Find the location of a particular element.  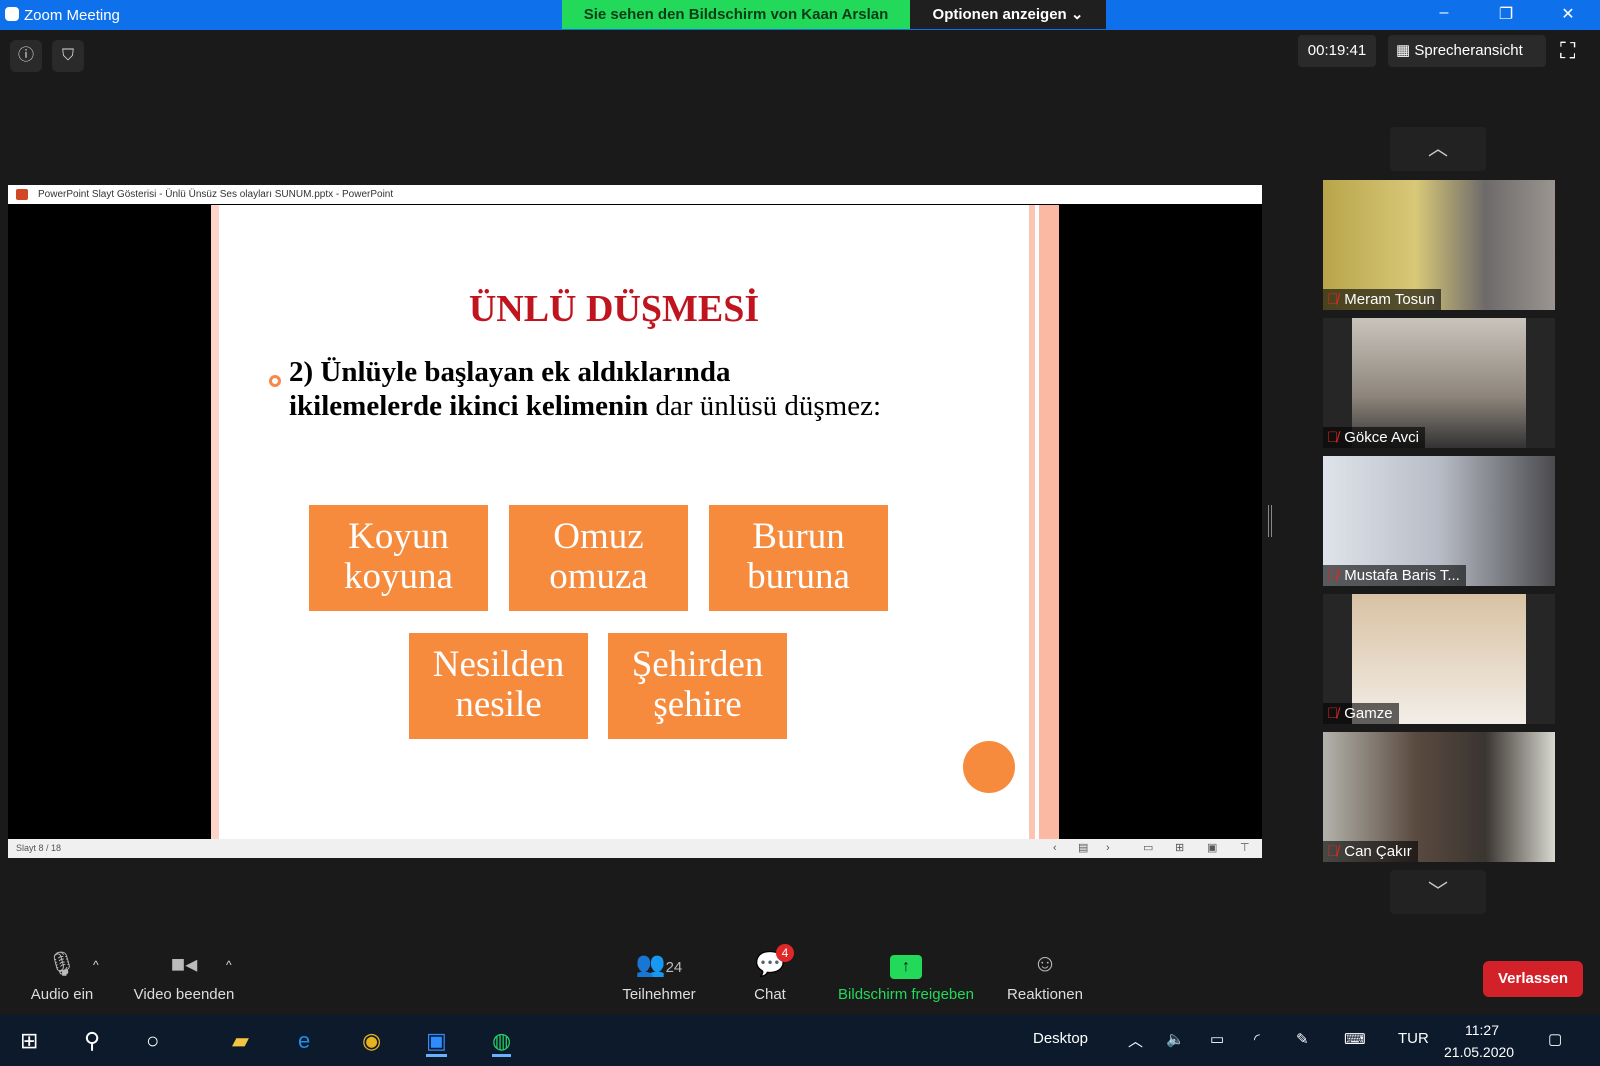

whatsapp-icon: ◍ is located at coordinates (502, 1042).